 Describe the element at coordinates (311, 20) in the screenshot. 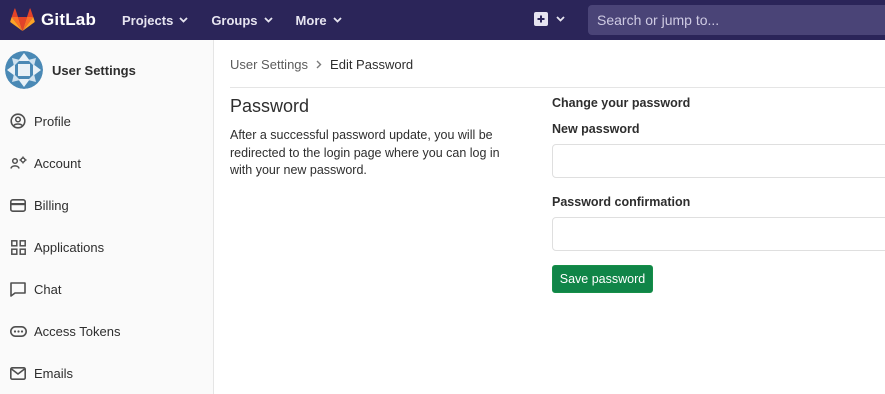

I see `nav-more-label: More` at that location.